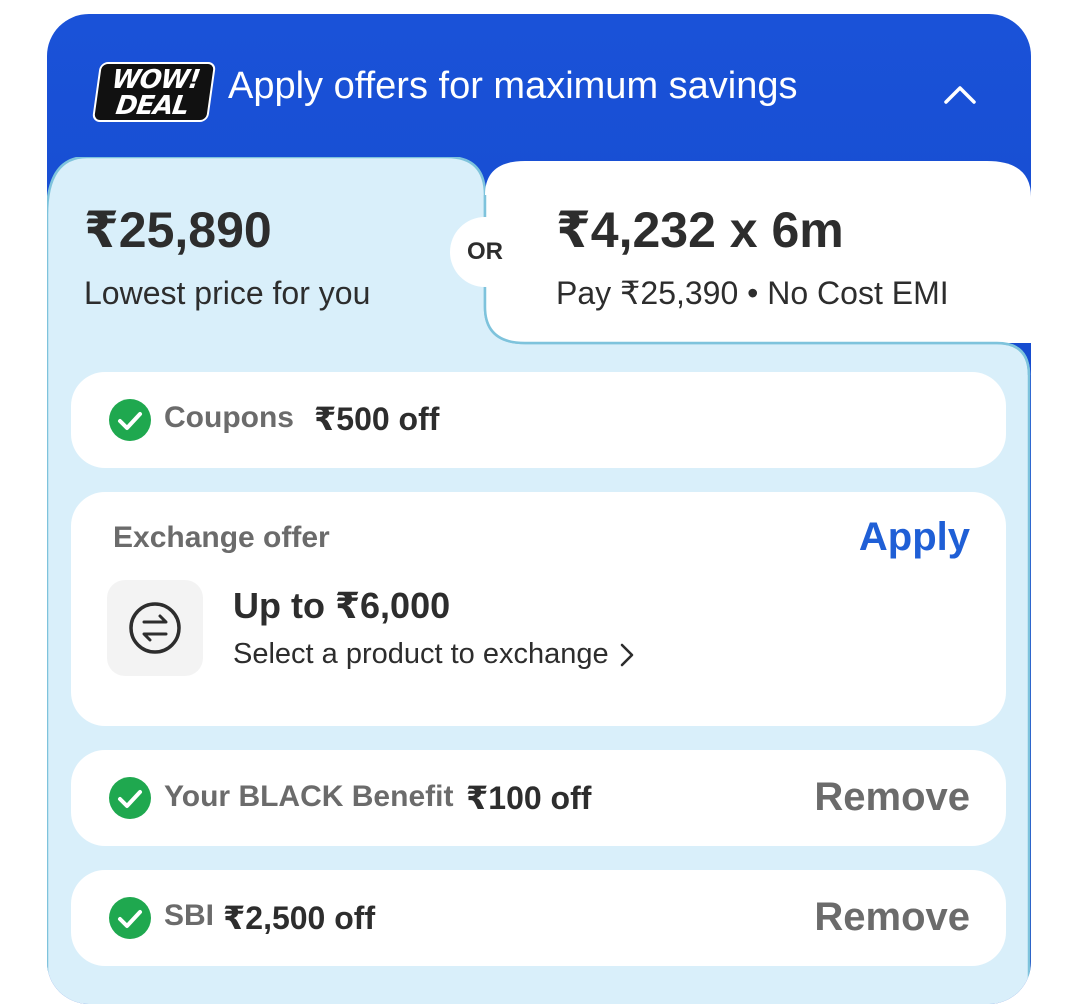 Image resolution: width=1078 pixels, height=1004 pixels. Describe the element at coordinates (513, 86) in the screenshot. I see `header-title: Apply offers for maximum savings` at that location.